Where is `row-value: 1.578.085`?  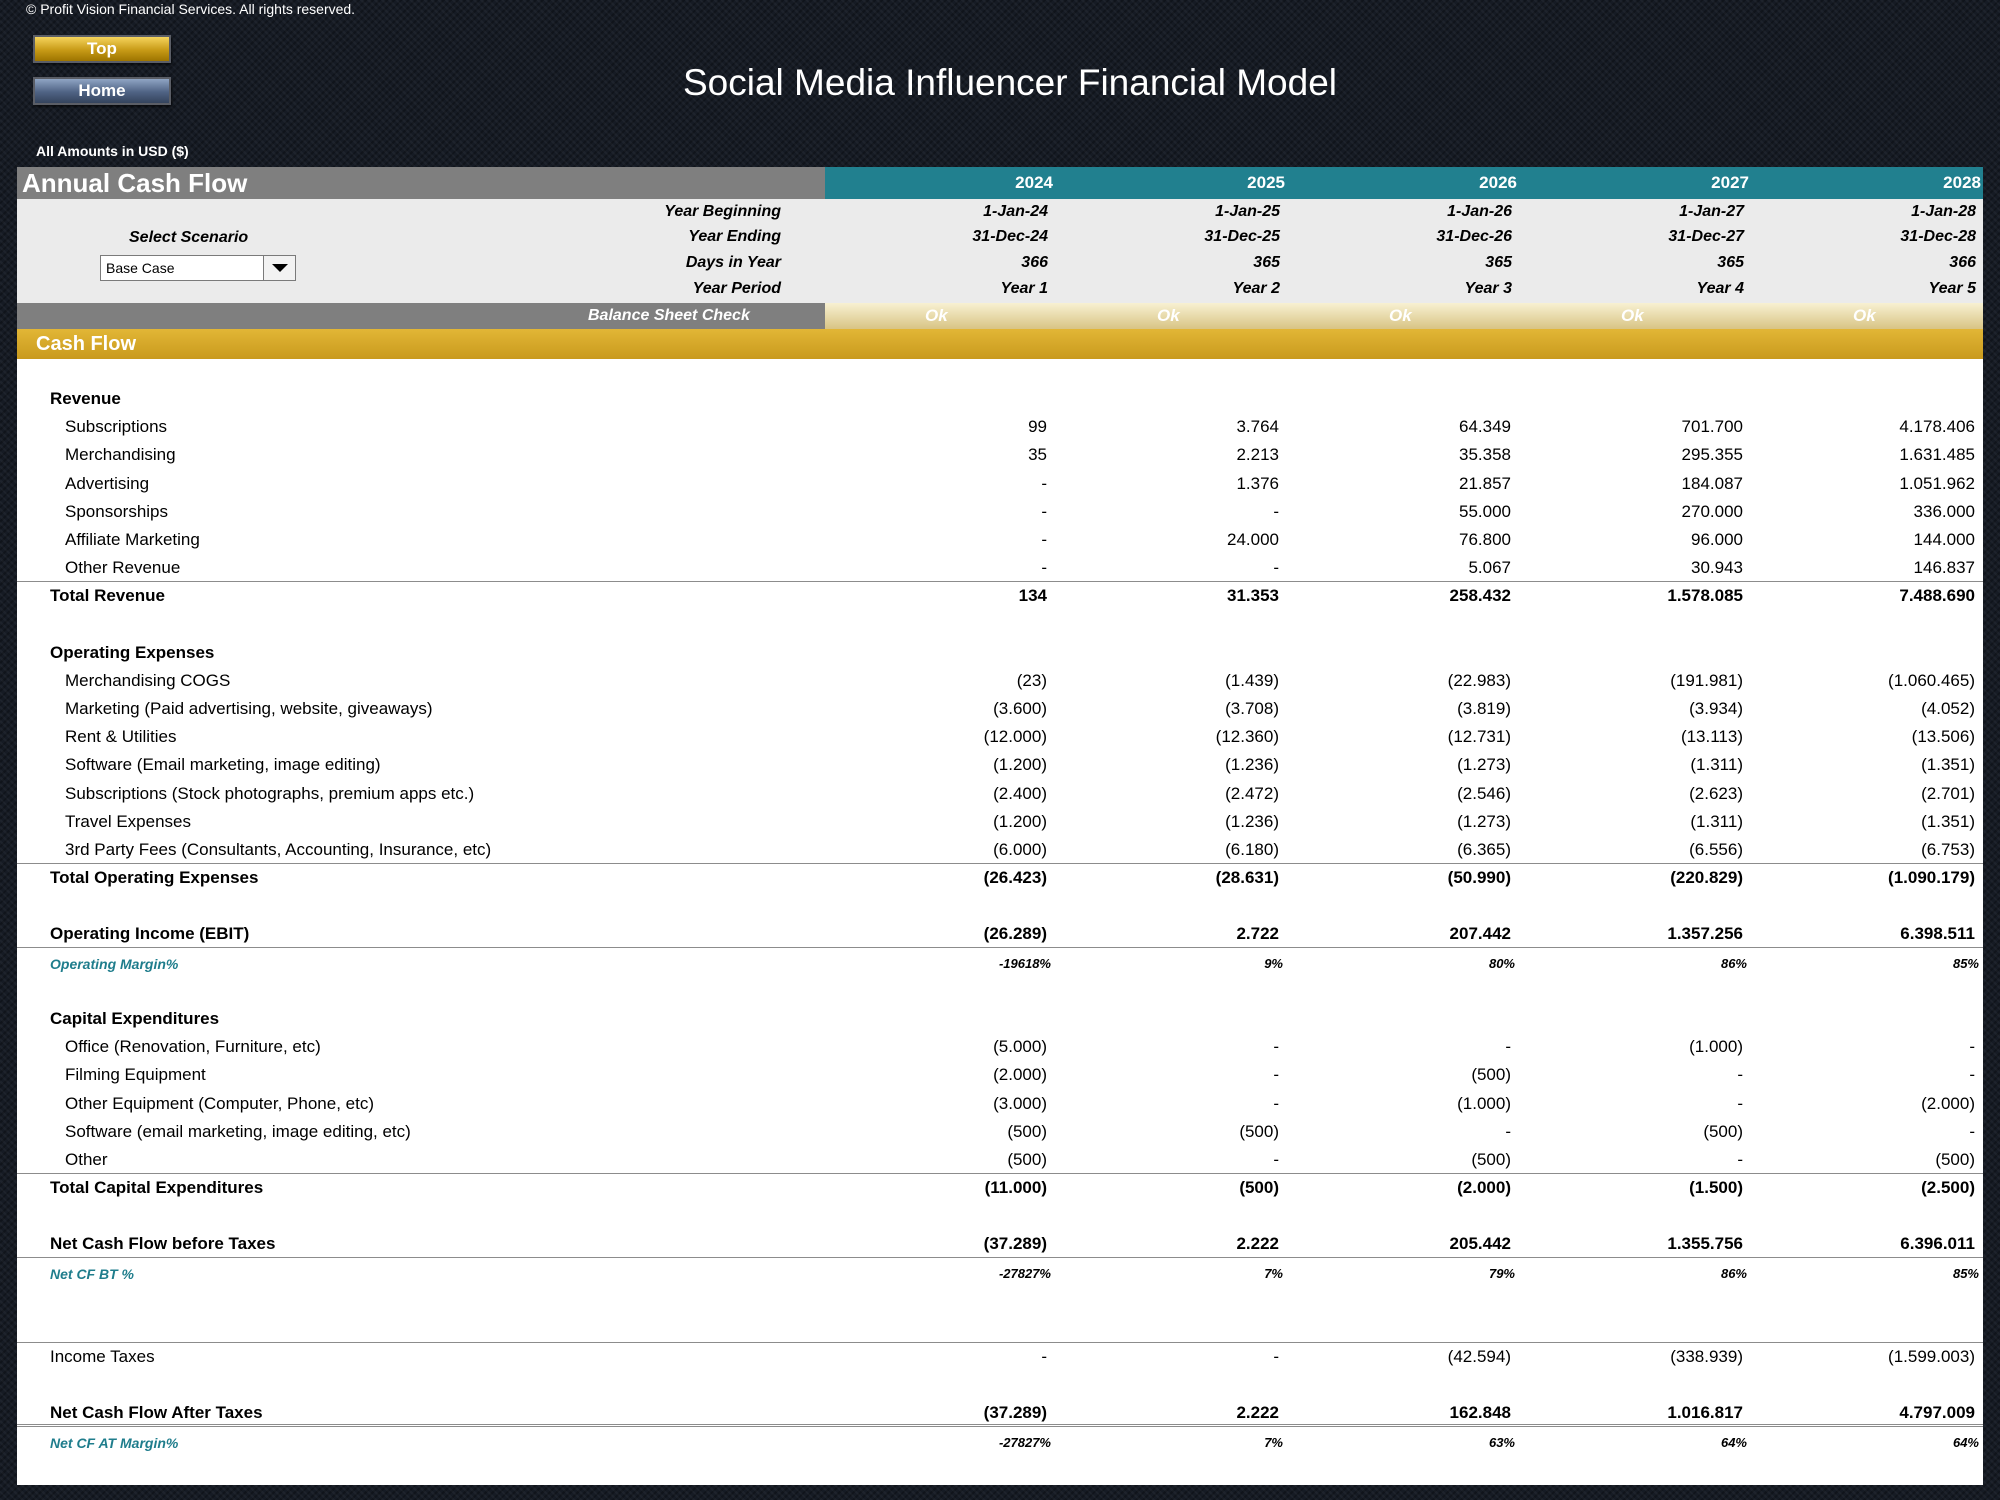 row-value: 1.578.085 is located at coordinates (1705, 595).